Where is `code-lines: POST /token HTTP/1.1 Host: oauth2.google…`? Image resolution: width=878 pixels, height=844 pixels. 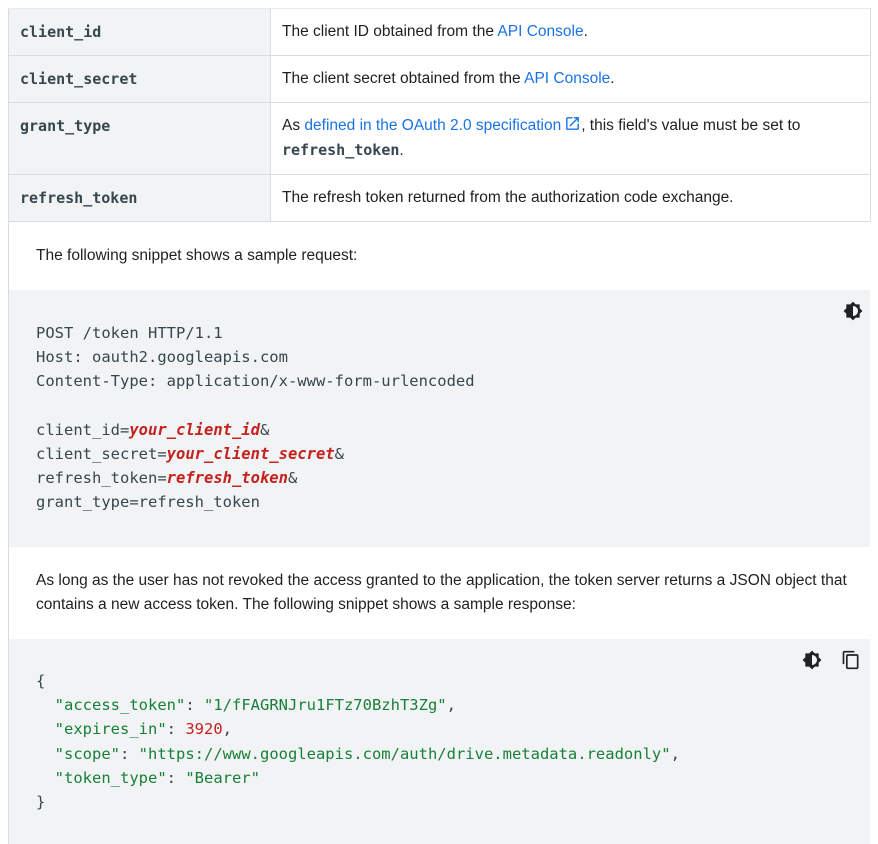 code-lines: POST /token HTTP/1.1 Host: oauth2.google… is located at coordinates (255, 418).